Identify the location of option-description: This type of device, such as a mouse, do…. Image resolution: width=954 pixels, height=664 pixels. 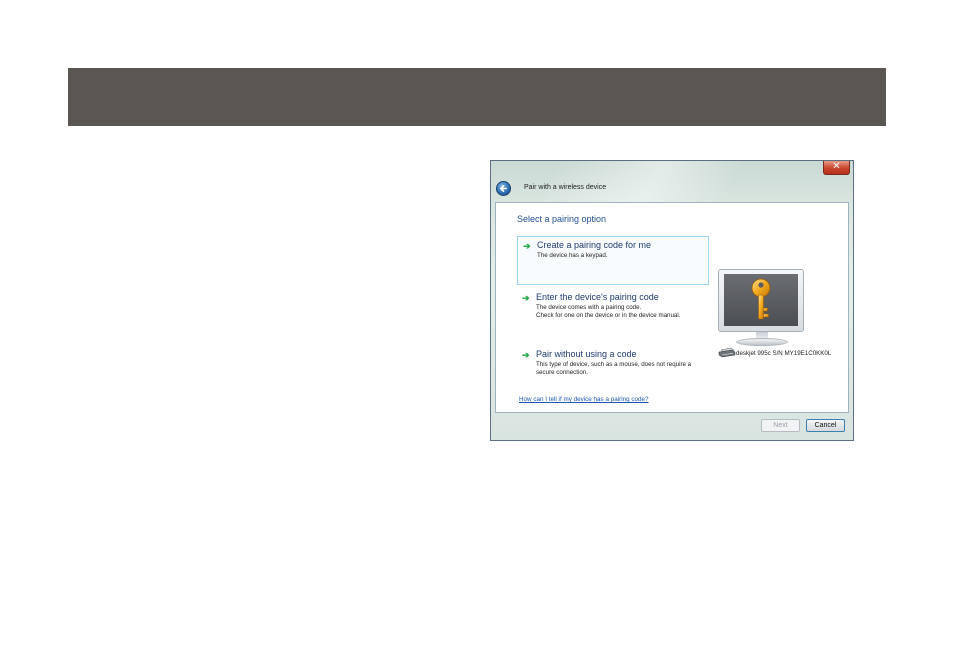
(613, 369).